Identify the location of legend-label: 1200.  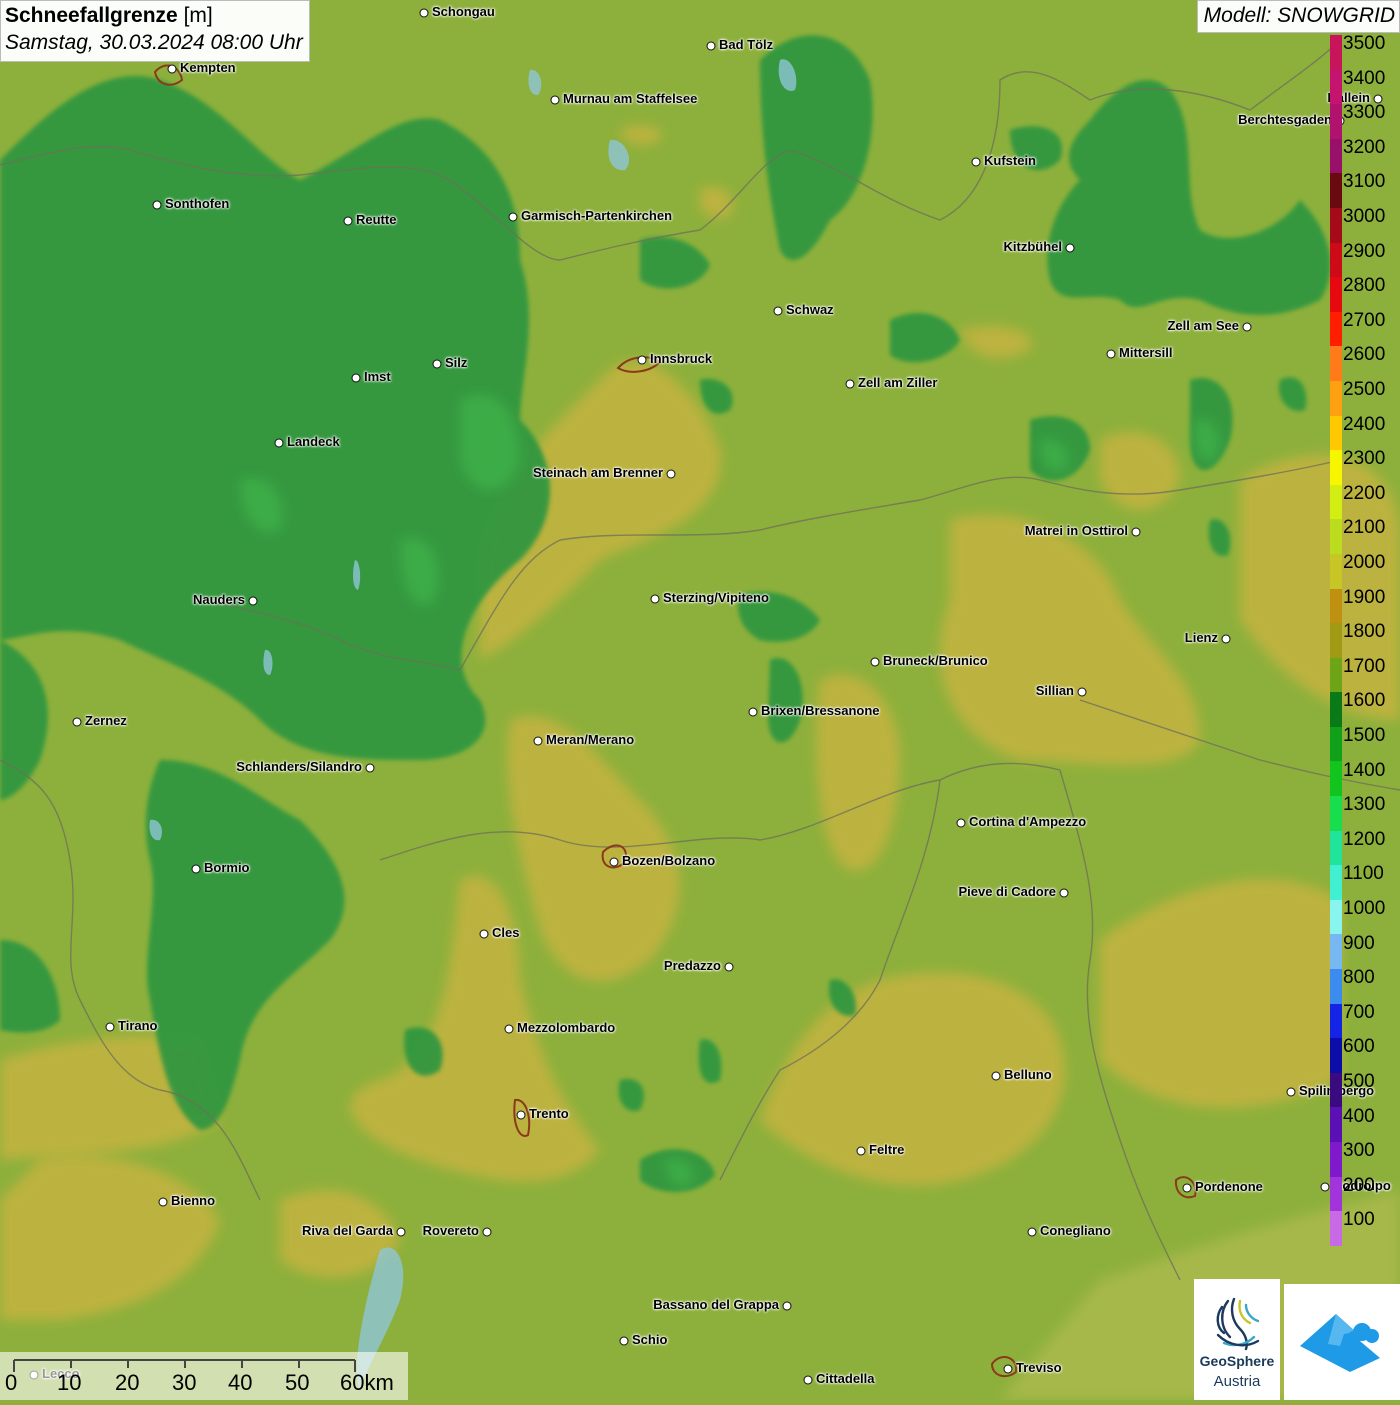
(1364, 839).